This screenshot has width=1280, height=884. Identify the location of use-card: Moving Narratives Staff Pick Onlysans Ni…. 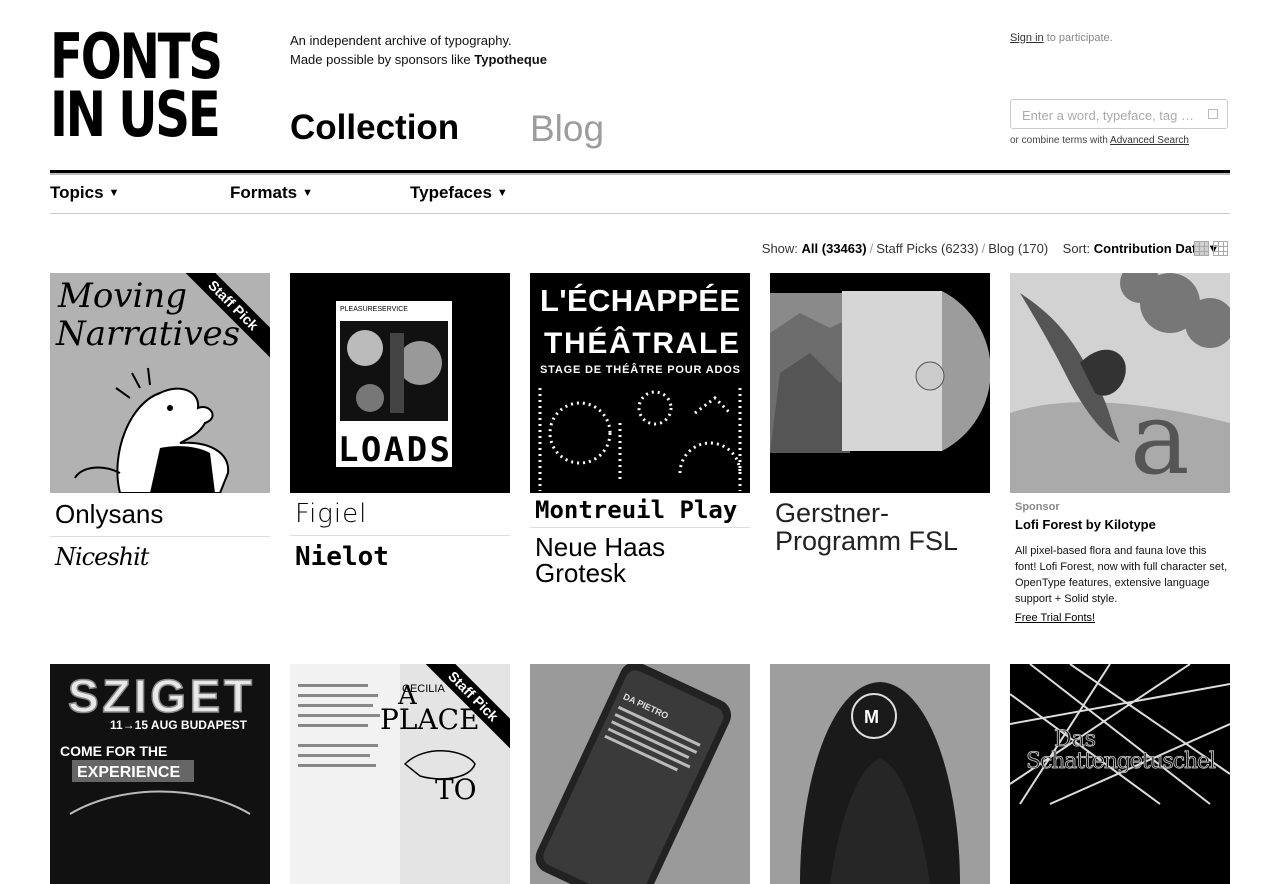
(160, 425).